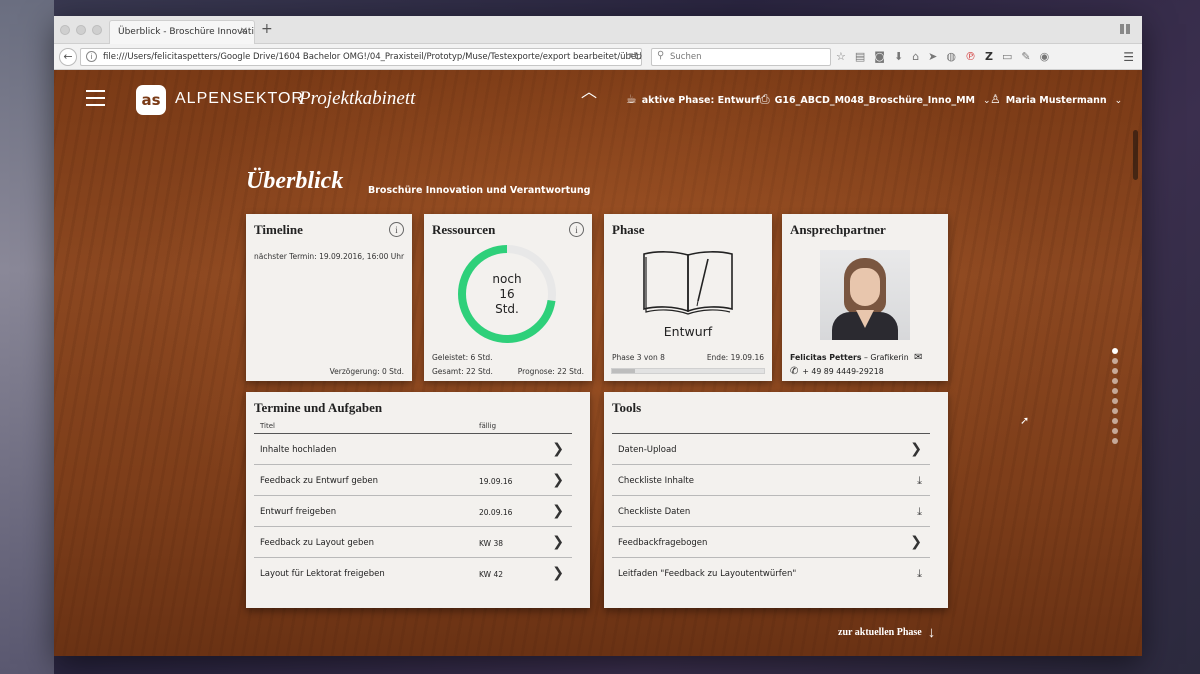  Describe the element at coordinates (841, 57) in the screenshot. I see `bookmark-star-icon: ☆` at that location.